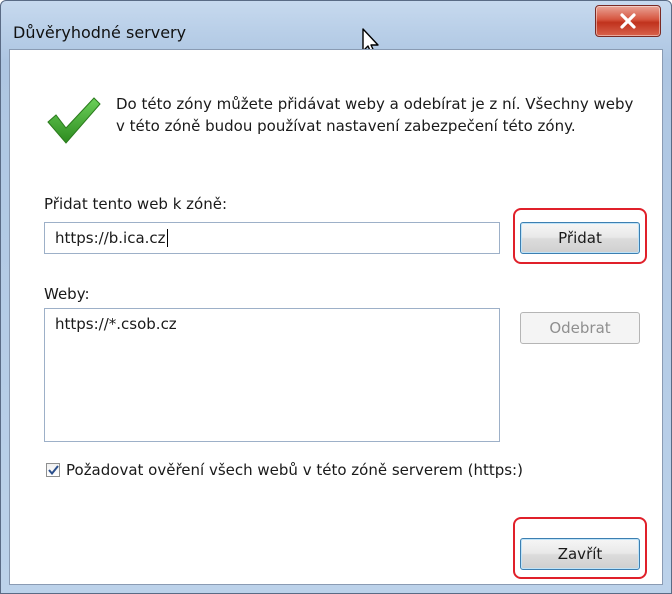  I want to click on close-window-button, so click(628, 21).